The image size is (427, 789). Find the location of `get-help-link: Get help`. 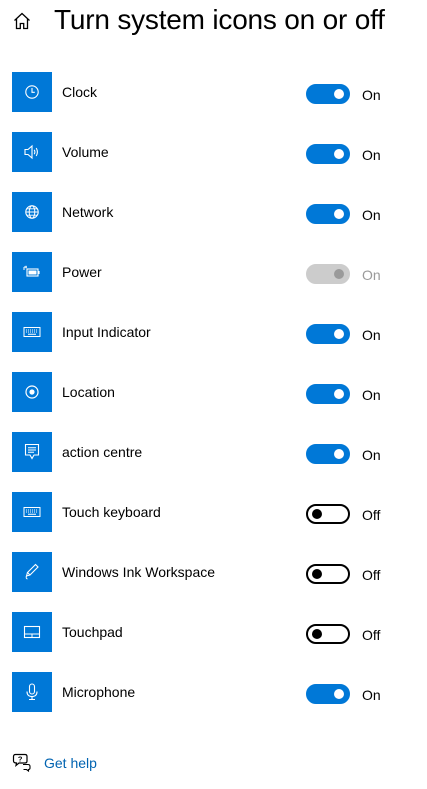

get-help-link: Get help is located at coordinates (70, 763).